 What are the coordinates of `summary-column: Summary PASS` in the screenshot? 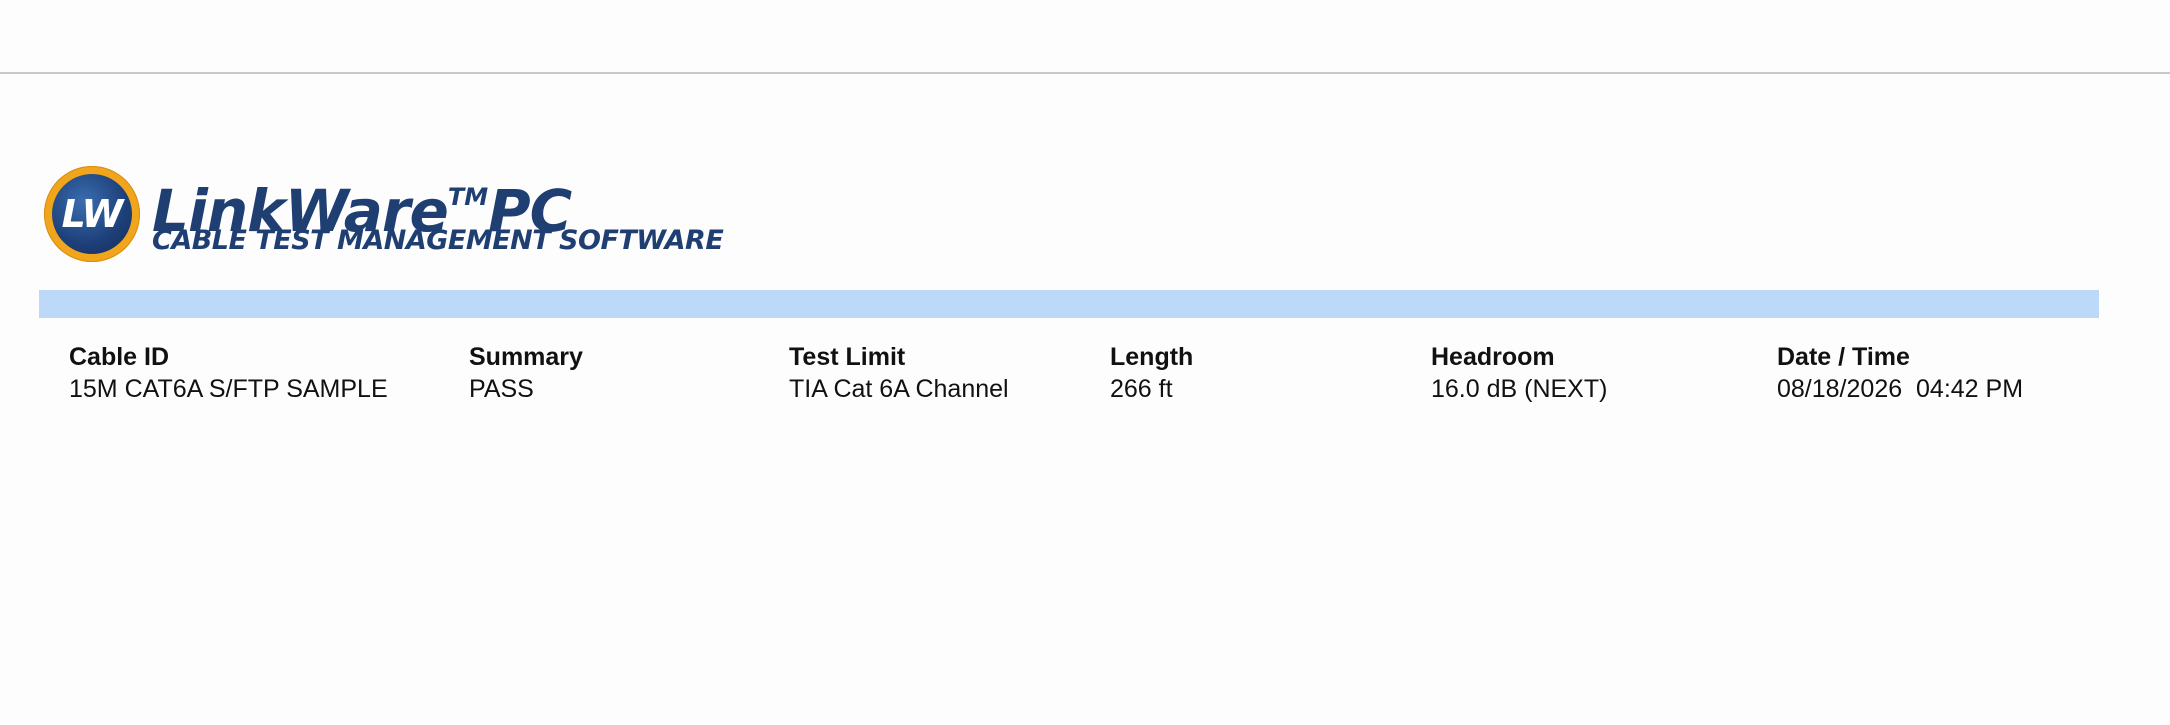 It's located at (526, 372).